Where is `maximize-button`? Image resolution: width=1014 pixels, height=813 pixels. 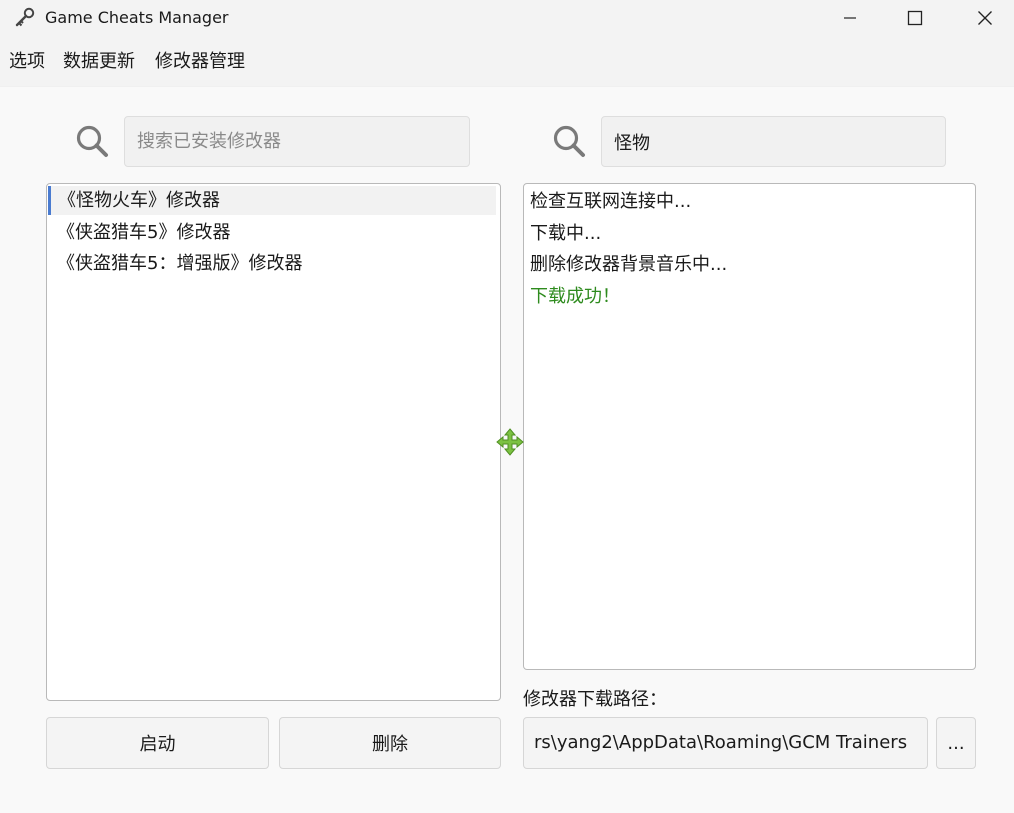
maximize-button is located at coordinates (915, 18).